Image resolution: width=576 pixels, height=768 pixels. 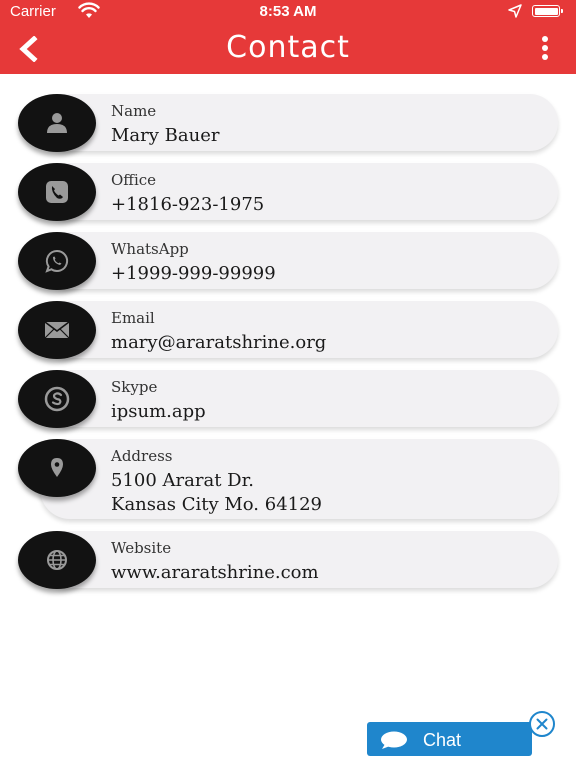 I want to click on chat-close-button, so click(x=542, y=724).